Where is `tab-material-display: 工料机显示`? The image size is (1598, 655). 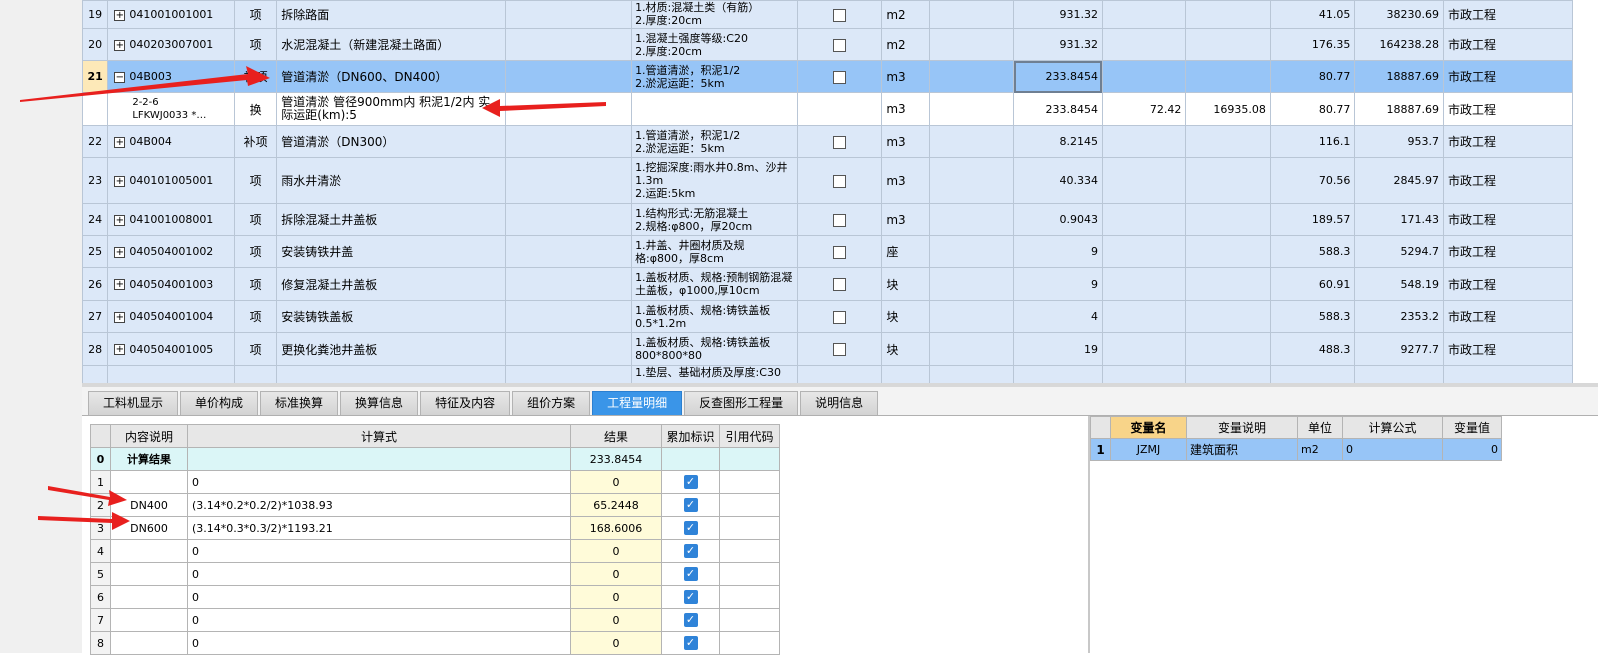
tab-material-display: 工料机显示 is located at coordinates (133, 403).